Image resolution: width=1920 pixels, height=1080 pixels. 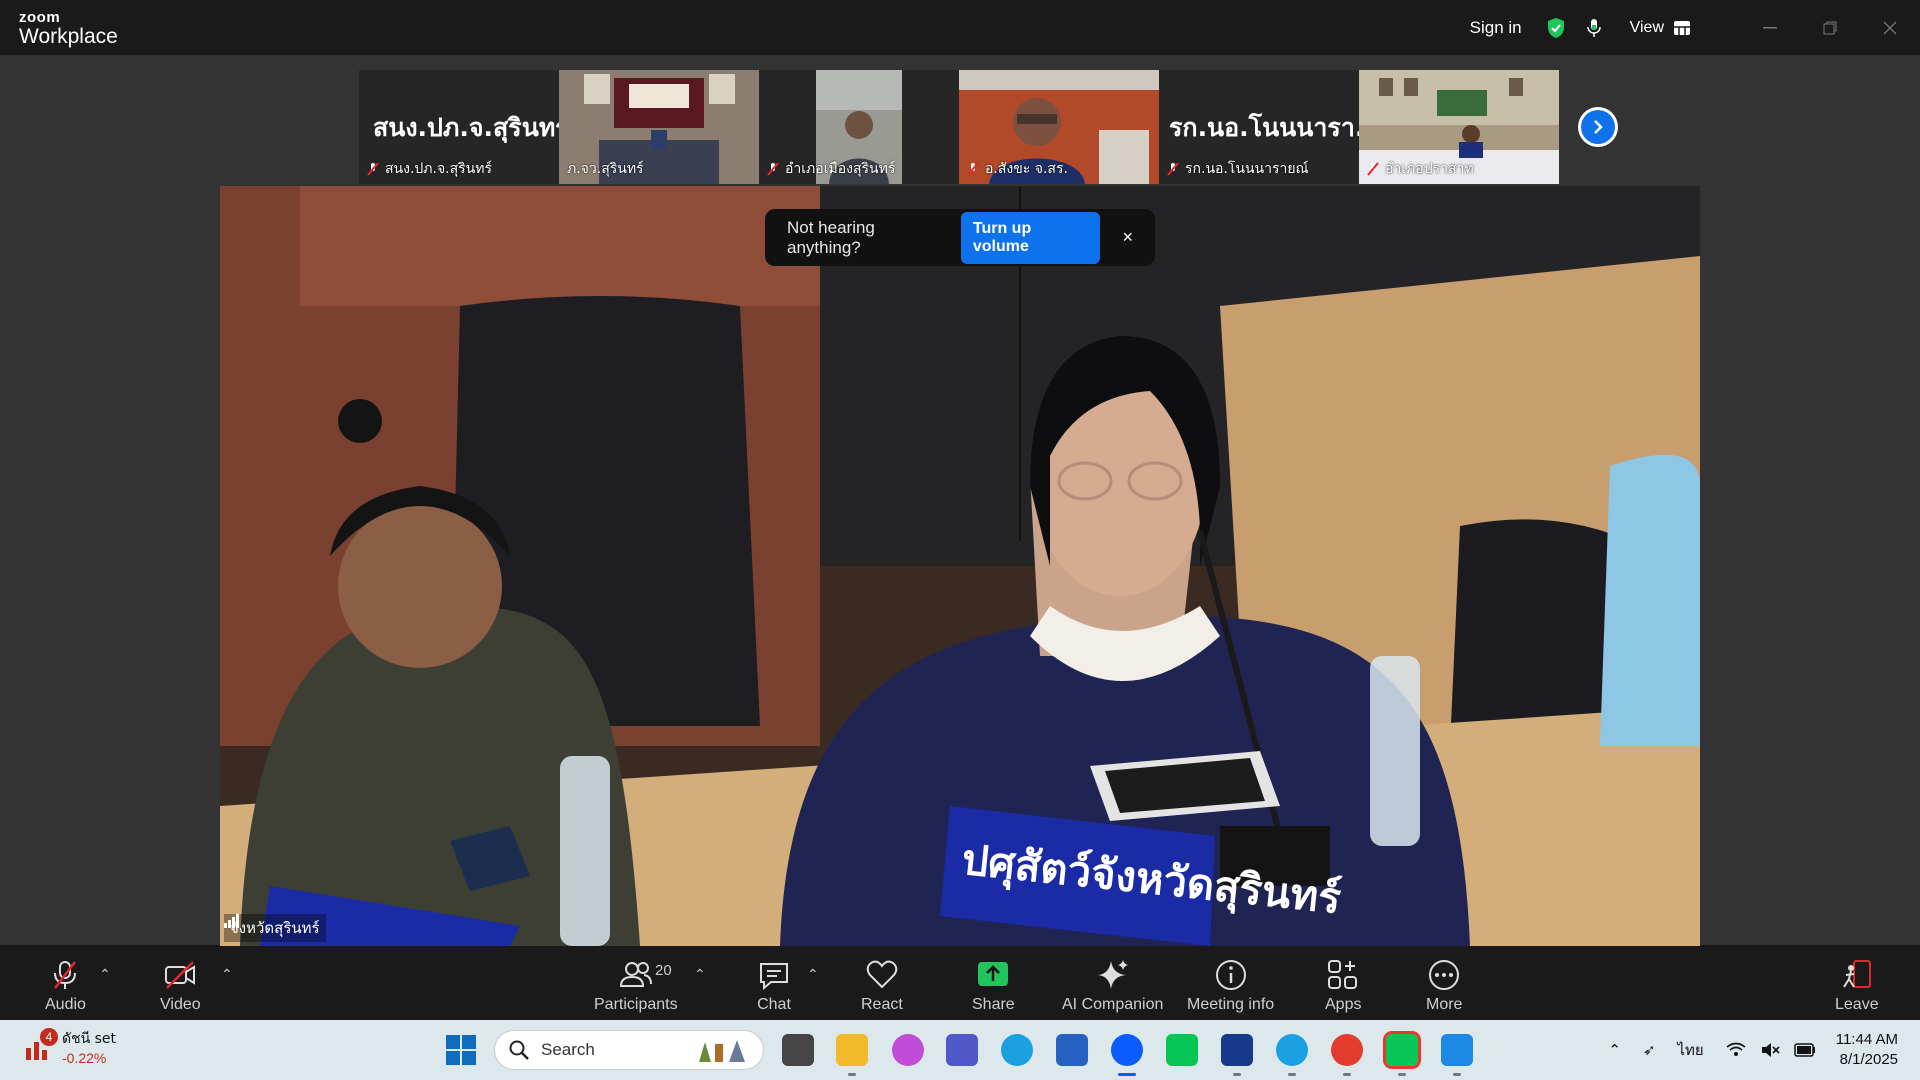 What do you see at coordinates (1770, 1050) in the screenshot?
I see `volume-muted-icon` at bounding box center [1770, 1050].